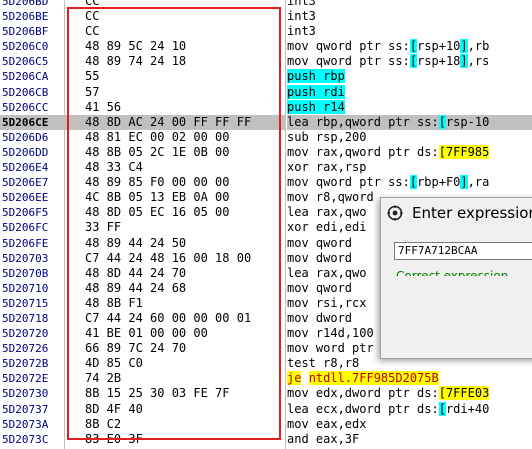 This screenshot has height=449, width=532. I want to click on instruction-token: rsp+18, so click(439, 61).